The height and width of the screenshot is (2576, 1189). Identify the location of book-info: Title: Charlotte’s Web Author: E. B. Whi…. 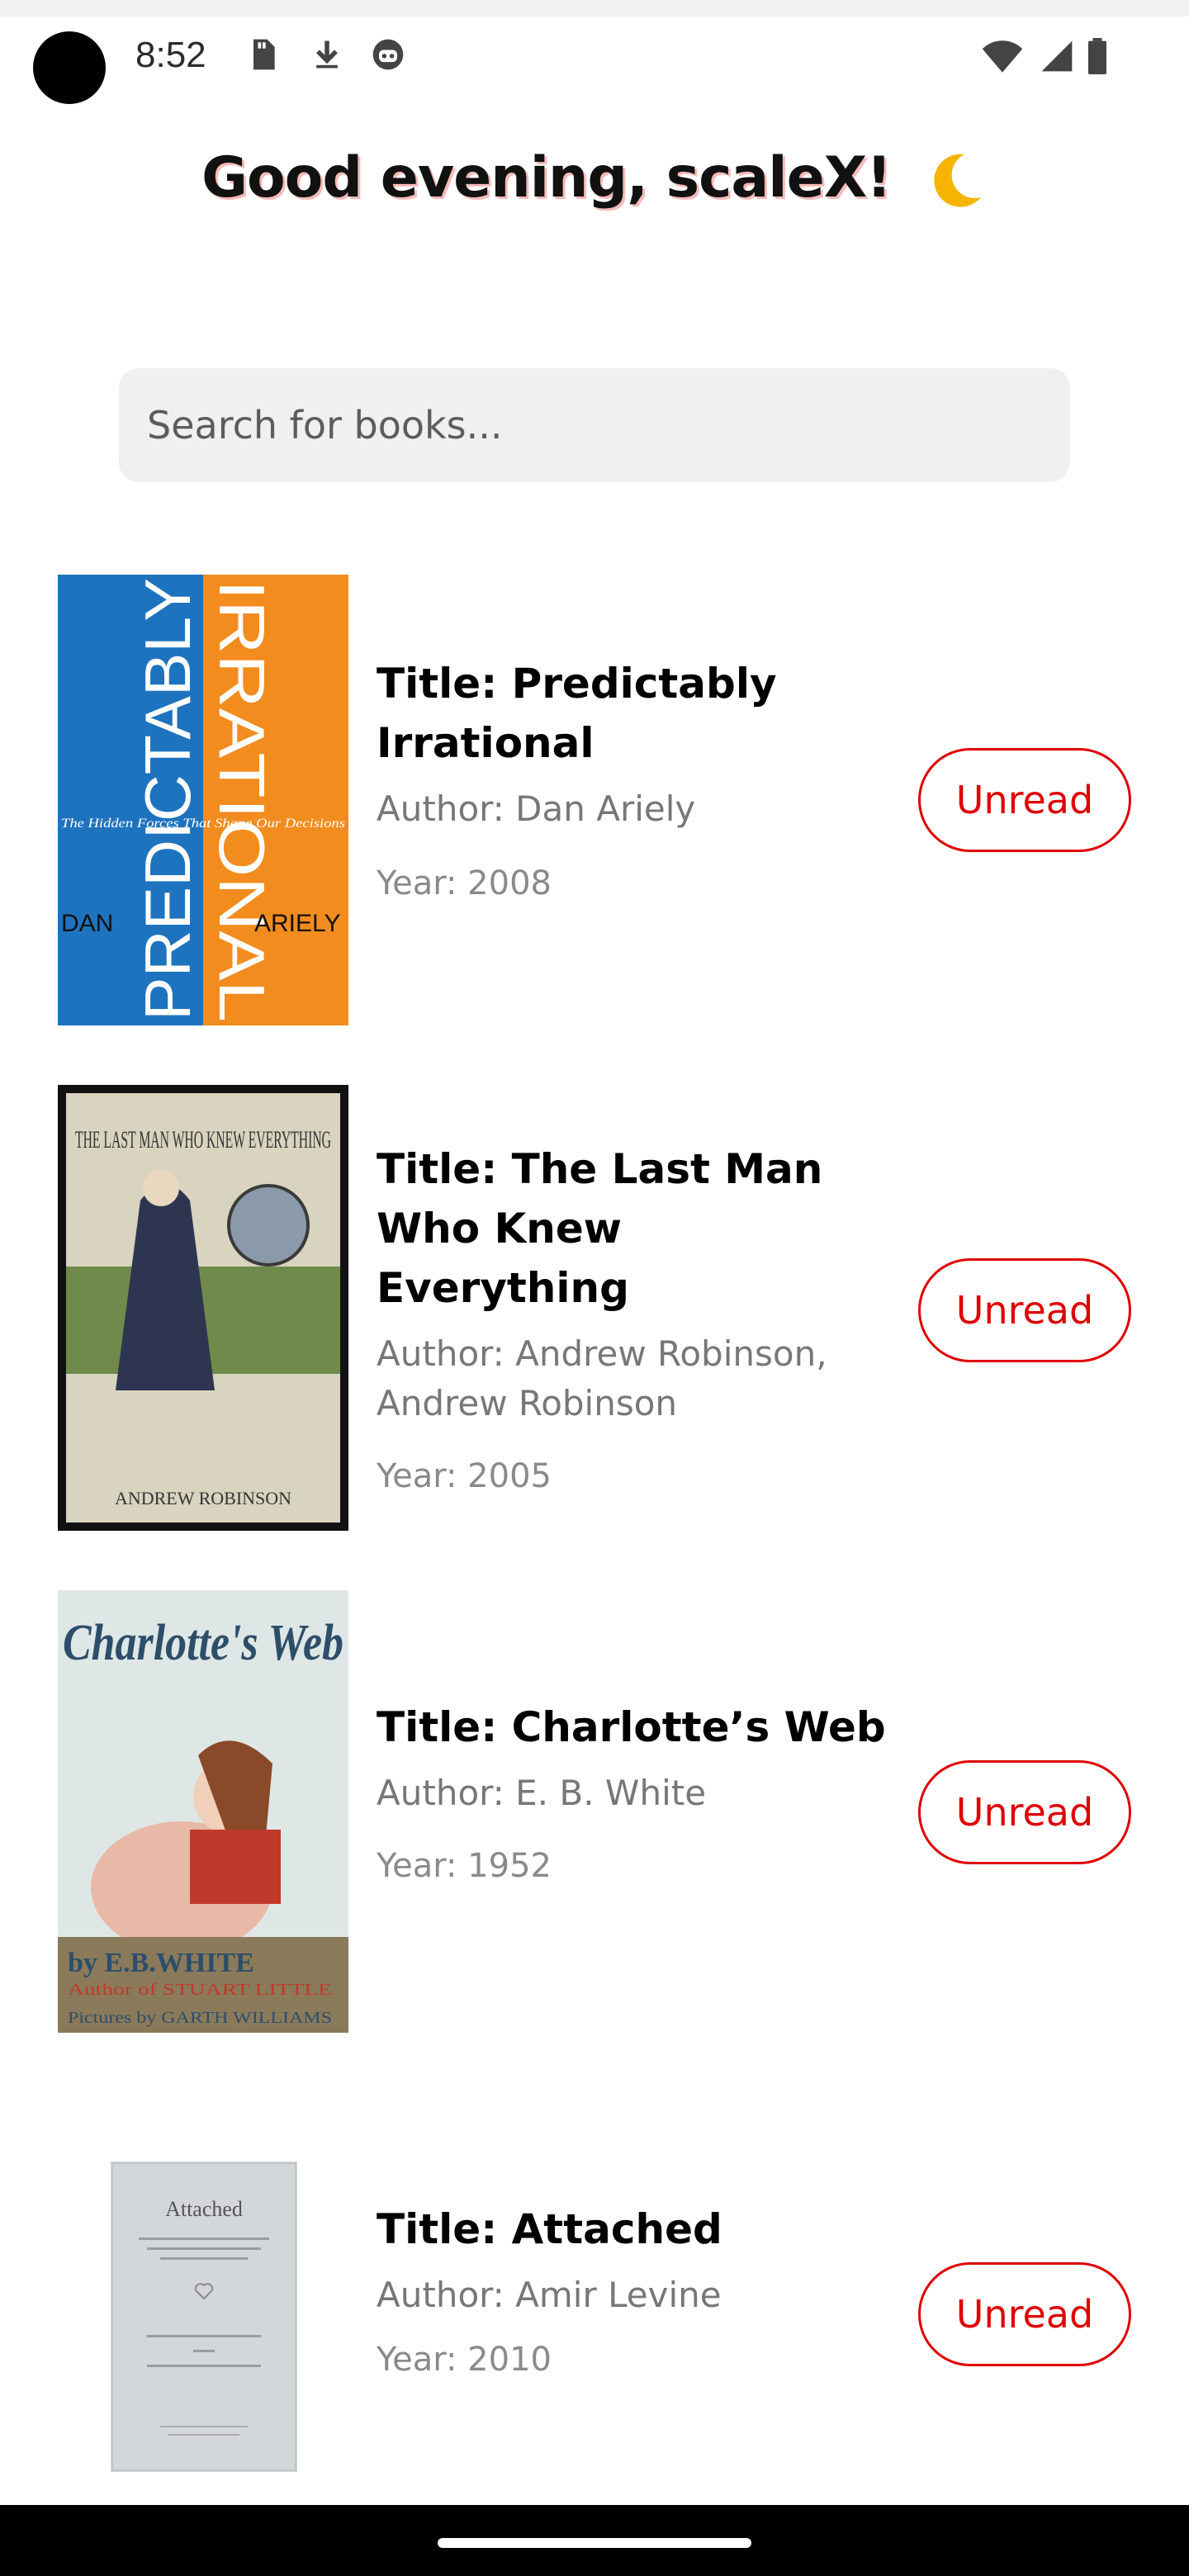
(632, 1794).